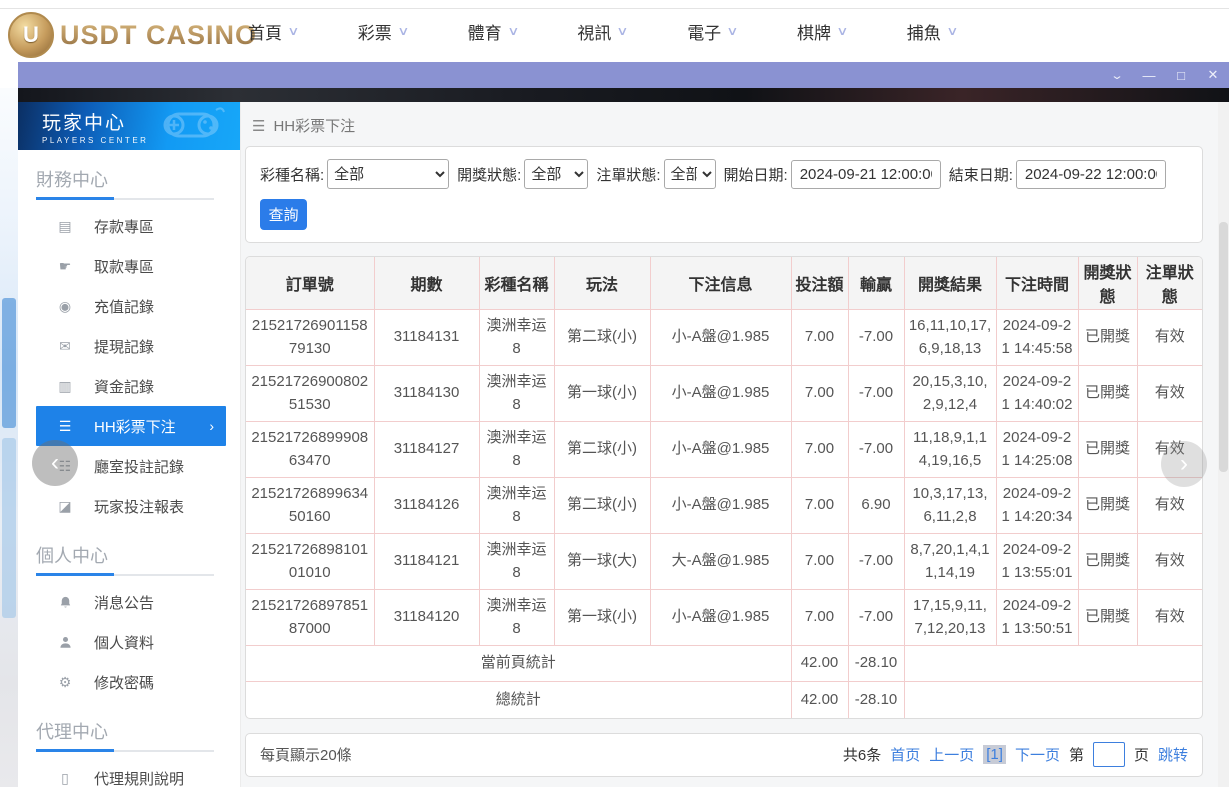 The width and height of the screenshot is (1229, 787). I want to click on sidebar-item-agent-rules: ▯ 代理規則說明, so click(129, 772).